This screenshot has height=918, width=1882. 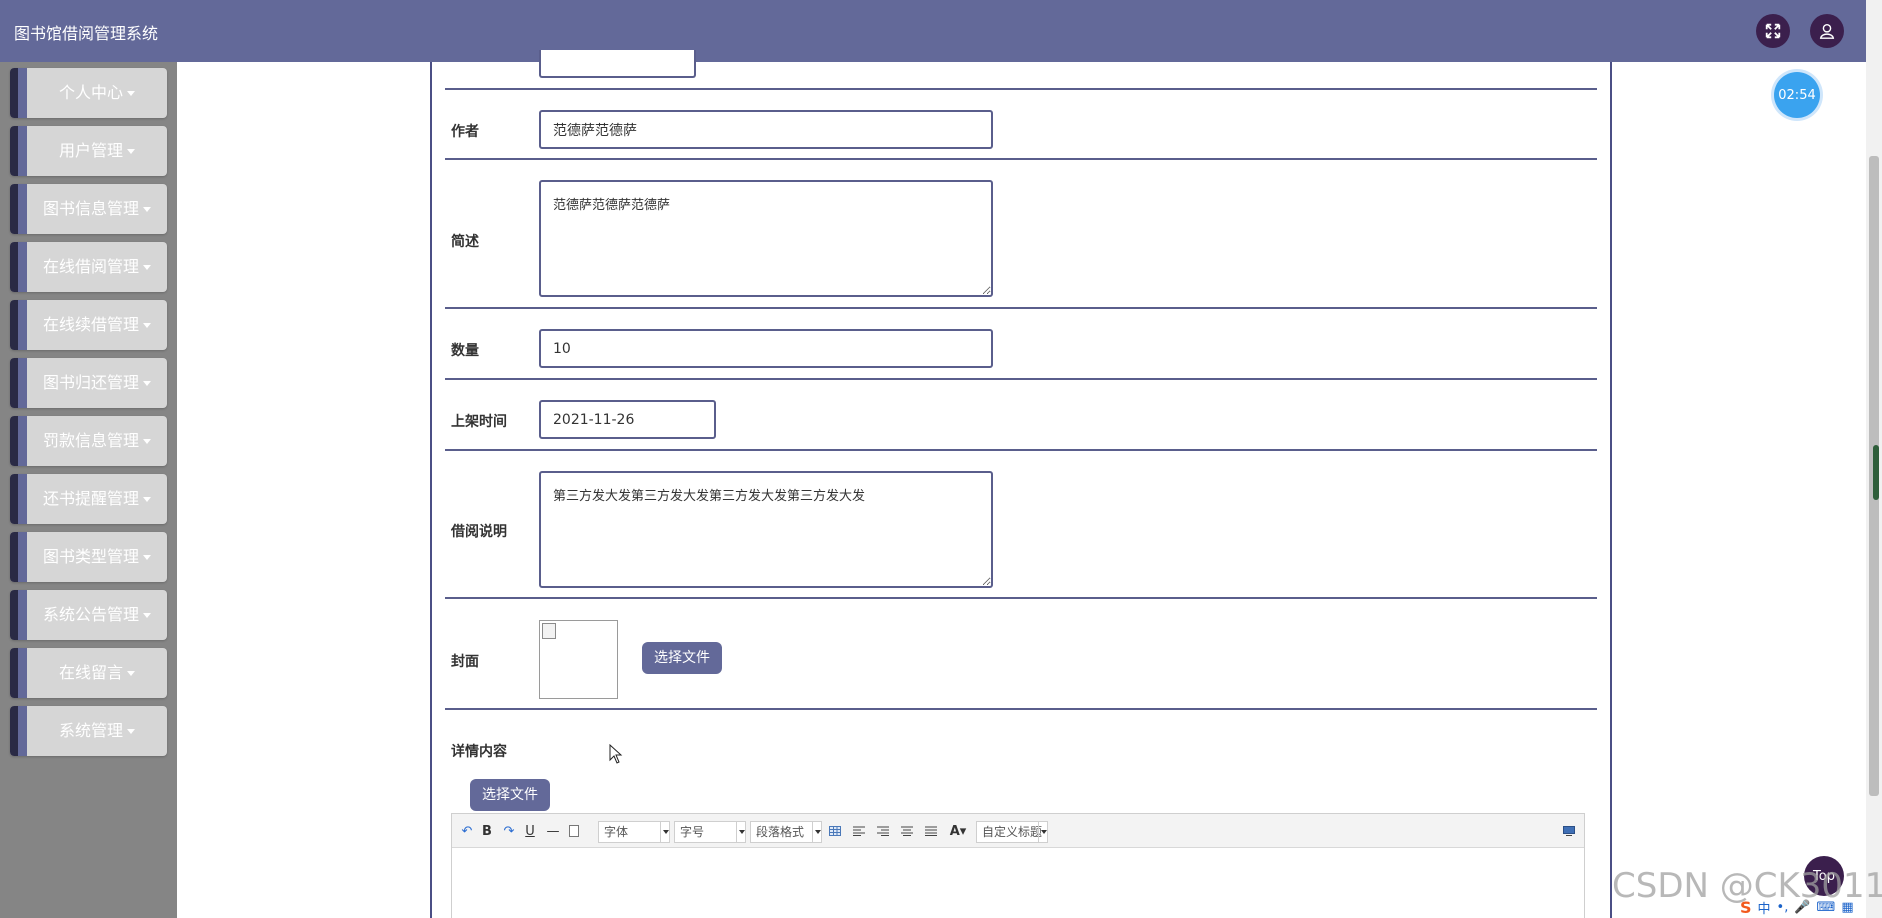 I want to click on sidebar-item-book-type: 图书类型管理, so click(x=88, y=557).